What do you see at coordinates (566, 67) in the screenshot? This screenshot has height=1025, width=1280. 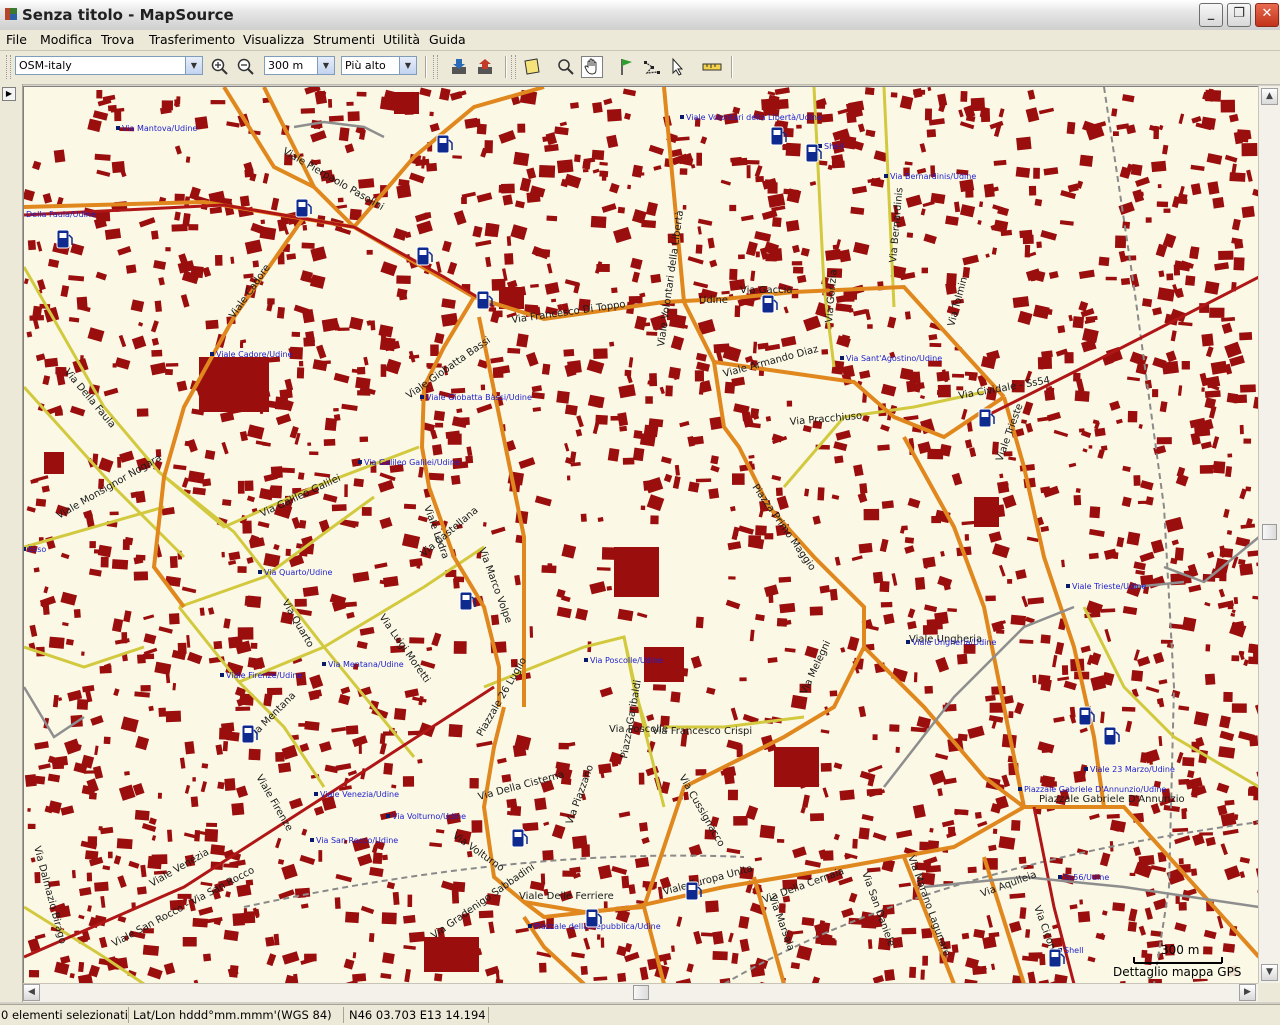 I see `zoom-tool-icon` at bounding box center [566, 67].